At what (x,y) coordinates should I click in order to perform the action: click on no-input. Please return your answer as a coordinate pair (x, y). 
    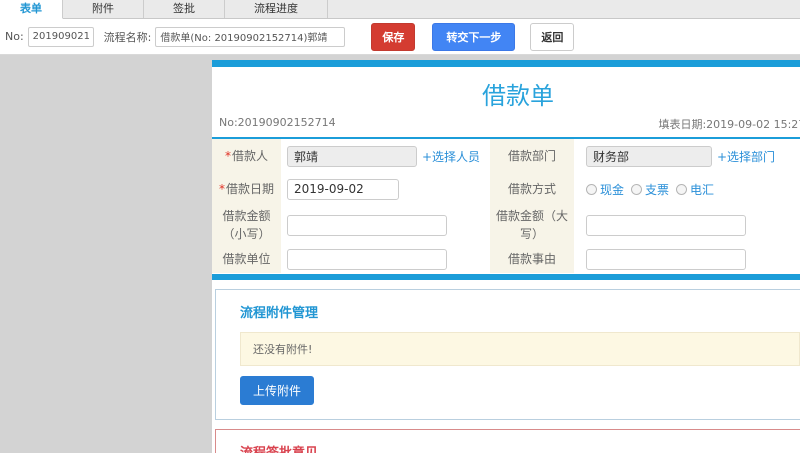
    Looking at the image, I should click on (60, 36).